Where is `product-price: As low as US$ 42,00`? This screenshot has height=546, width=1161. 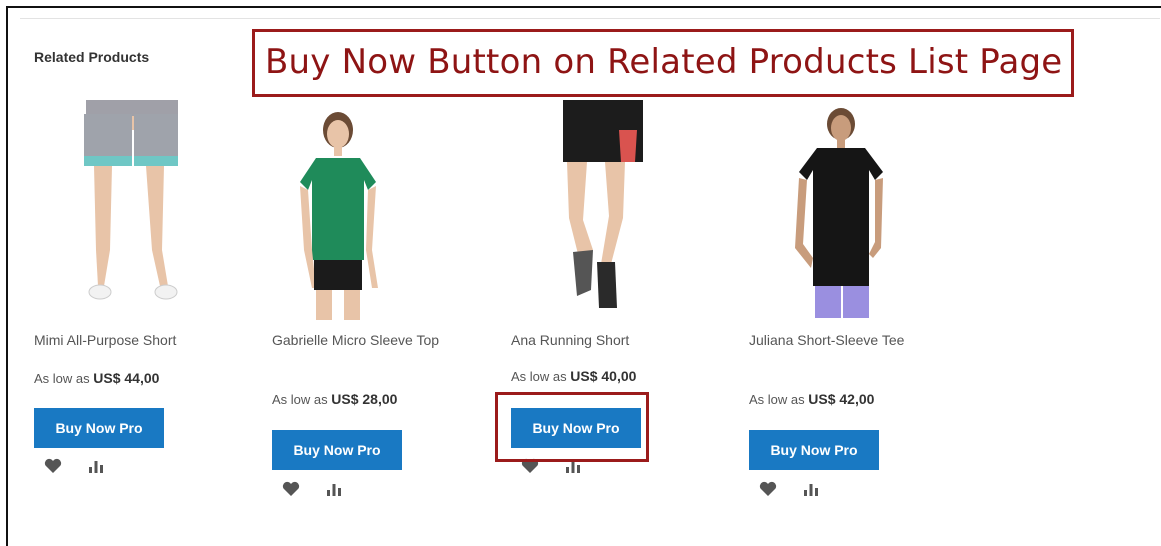 product-price: As low as US$ 42,00 is located at coordinates (811, 399).